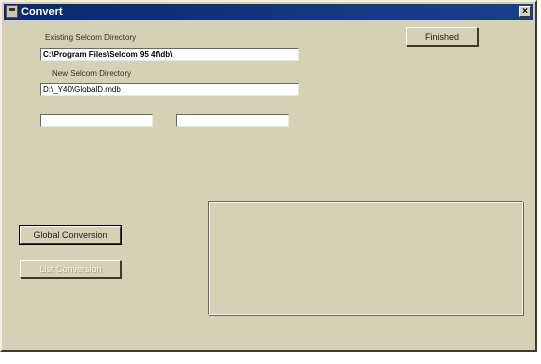 The image size is (541, 364). I want to click on existing-directory-field: C:\Program Files\Selcom 95 4f\db\, so click(169, 54).